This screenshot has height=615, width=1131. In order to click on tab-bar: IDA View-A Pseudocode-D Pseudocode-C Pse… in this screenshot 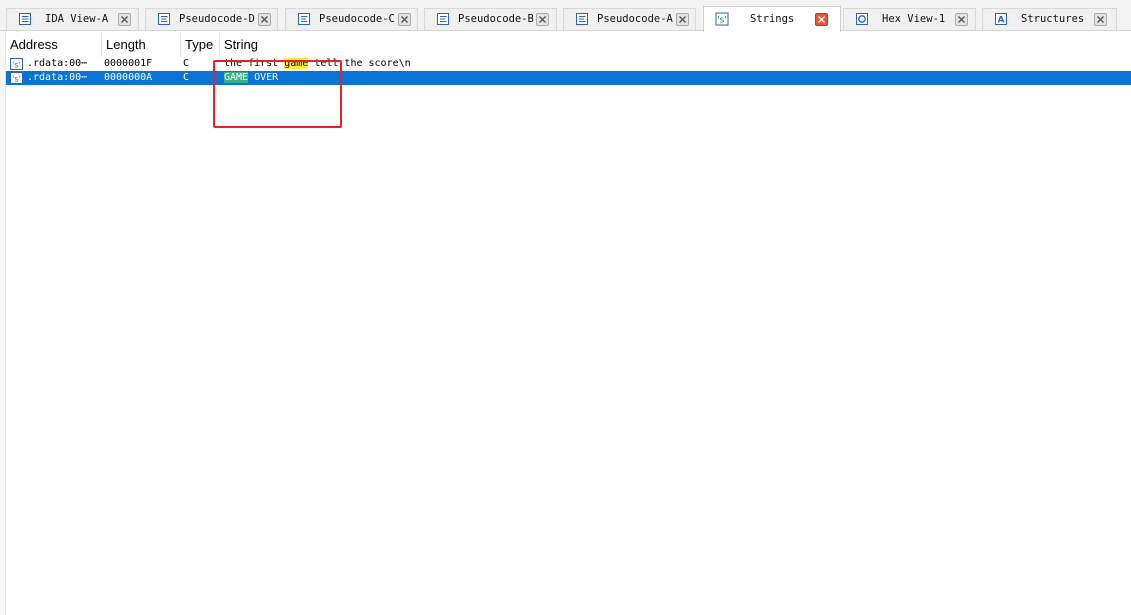, I will do `click(565, 16)`.